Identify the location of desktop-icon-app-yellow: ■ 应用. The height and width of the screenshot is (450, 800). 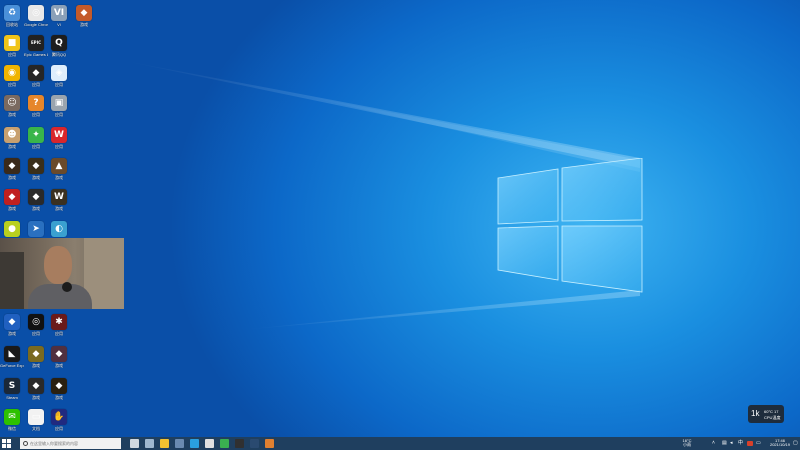
(12, 45).